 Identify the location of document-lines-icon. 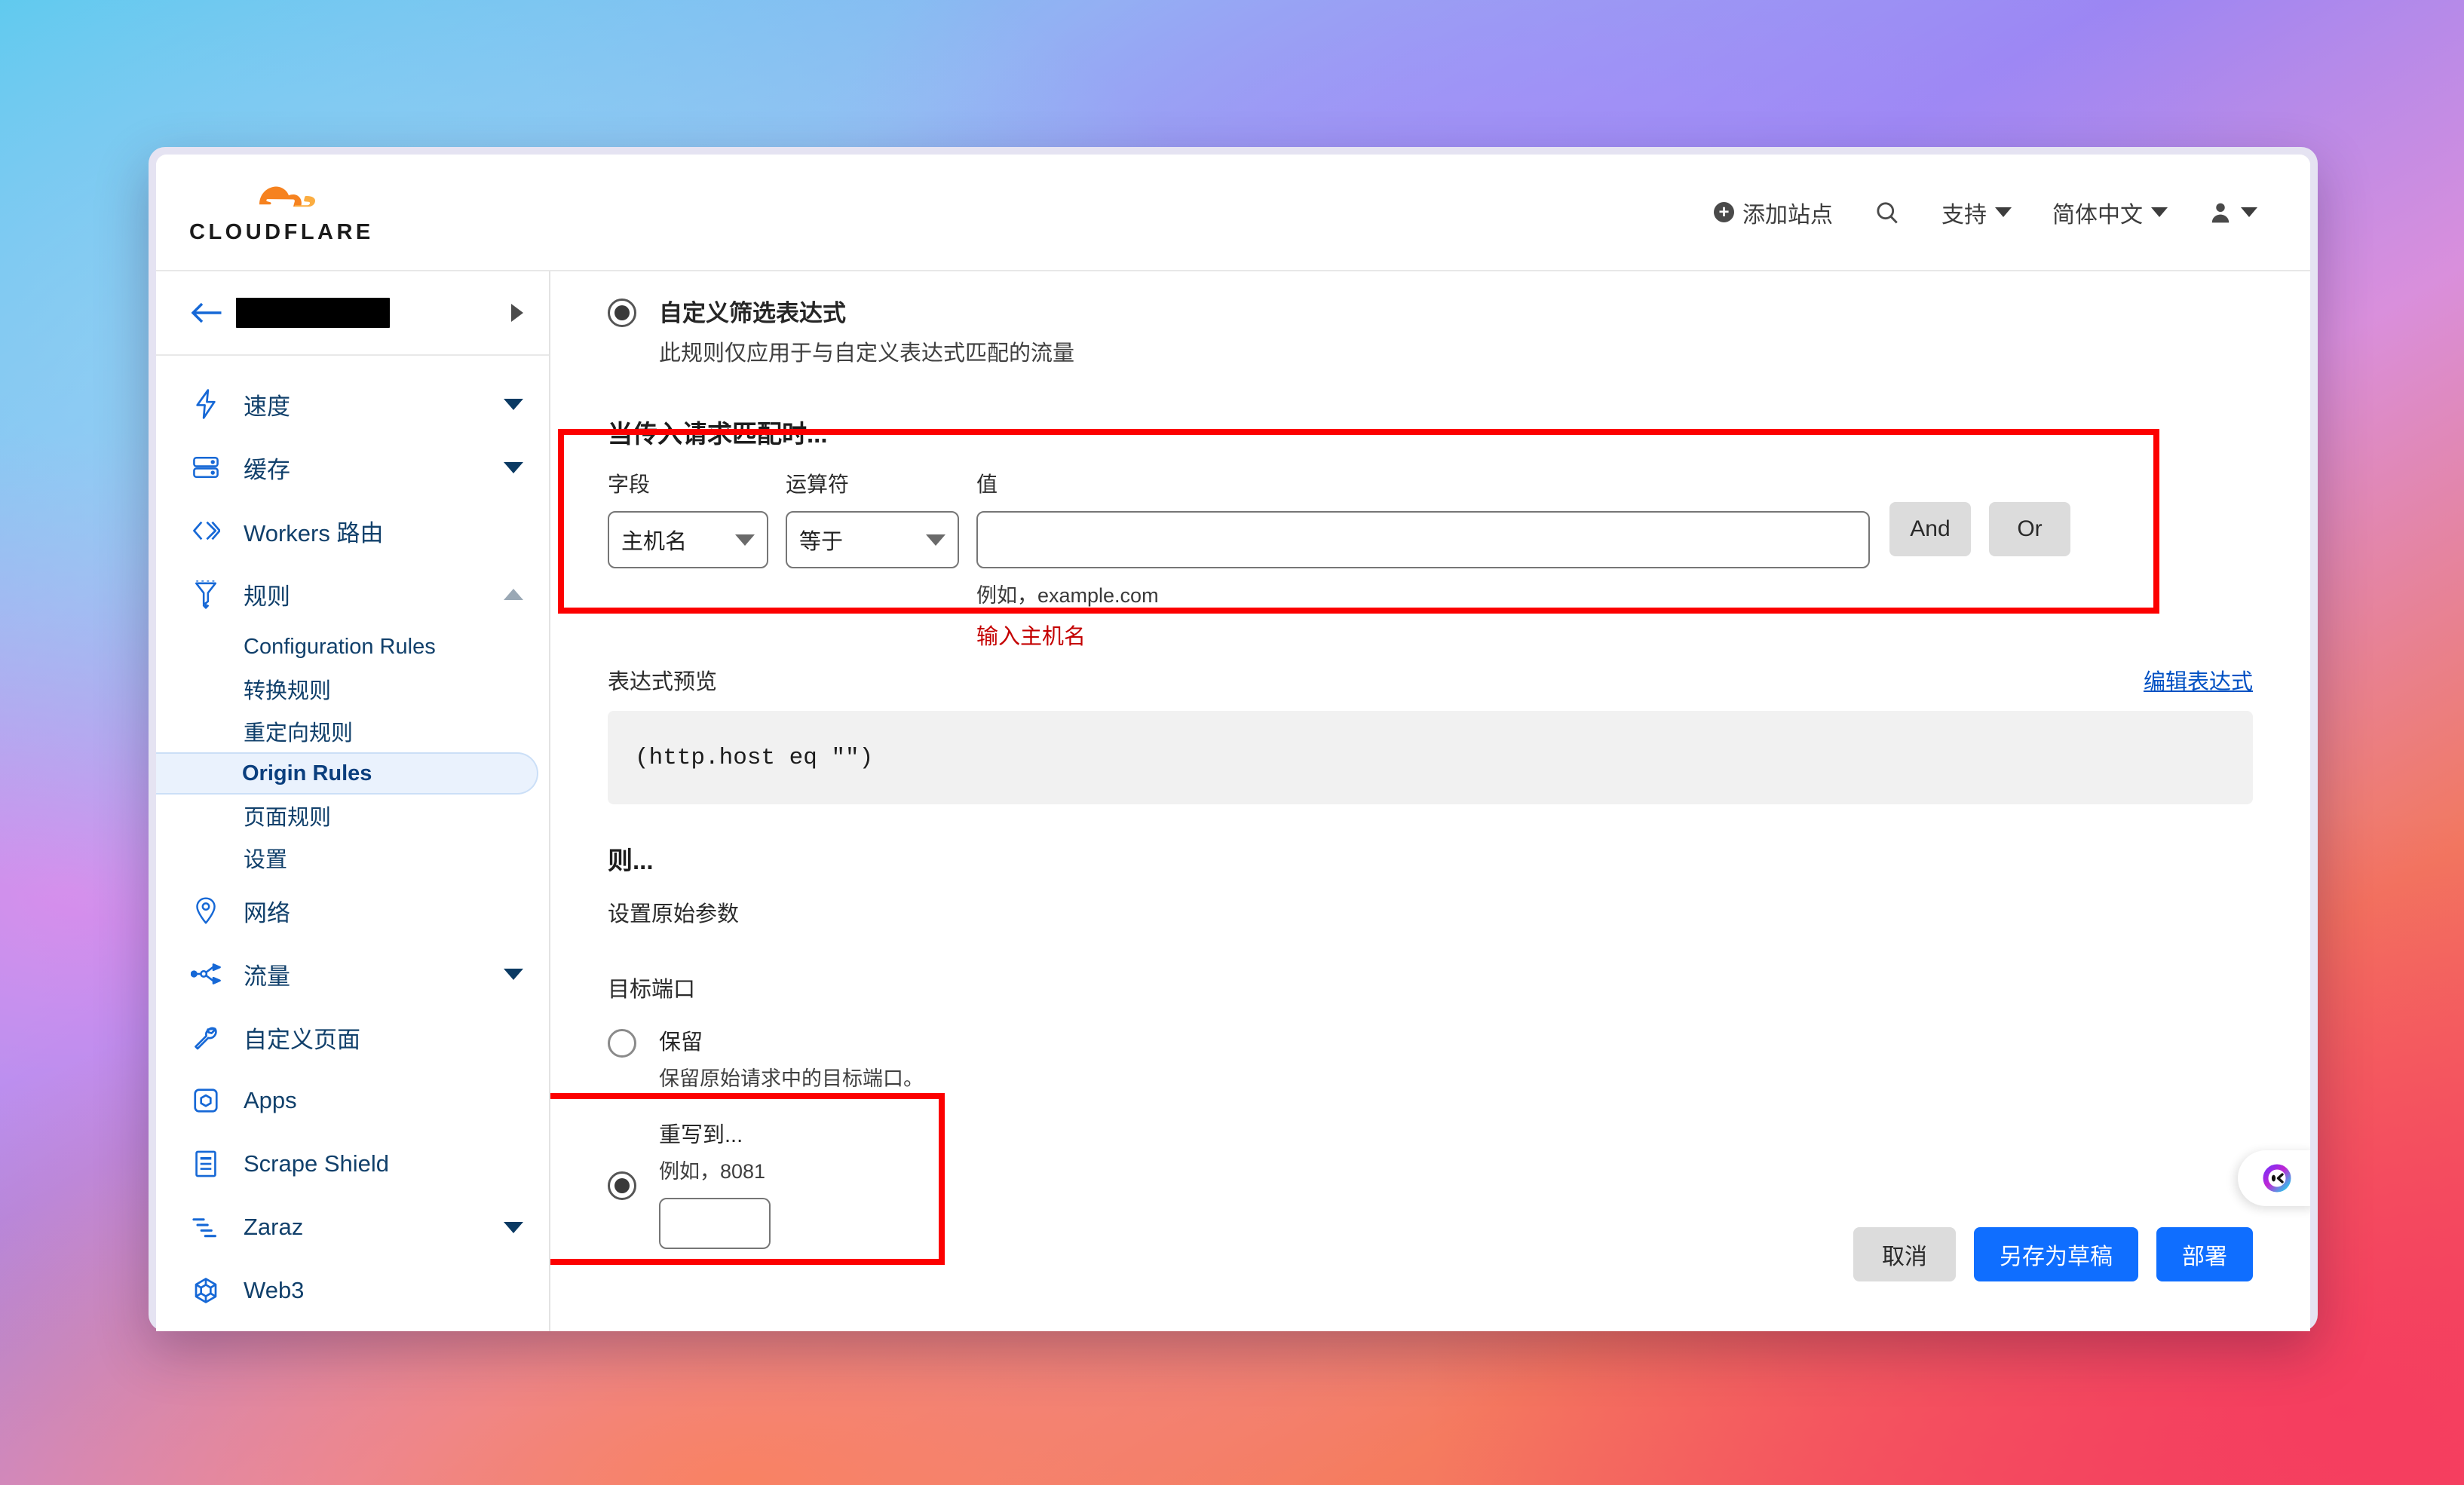
(205, 1164).